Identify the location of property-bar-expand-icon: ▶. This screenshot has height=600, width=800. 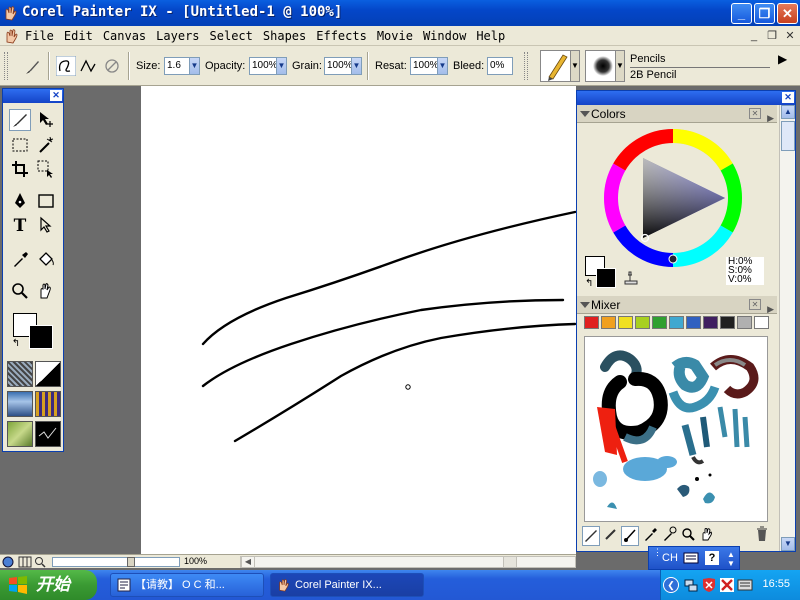
(782, 59).